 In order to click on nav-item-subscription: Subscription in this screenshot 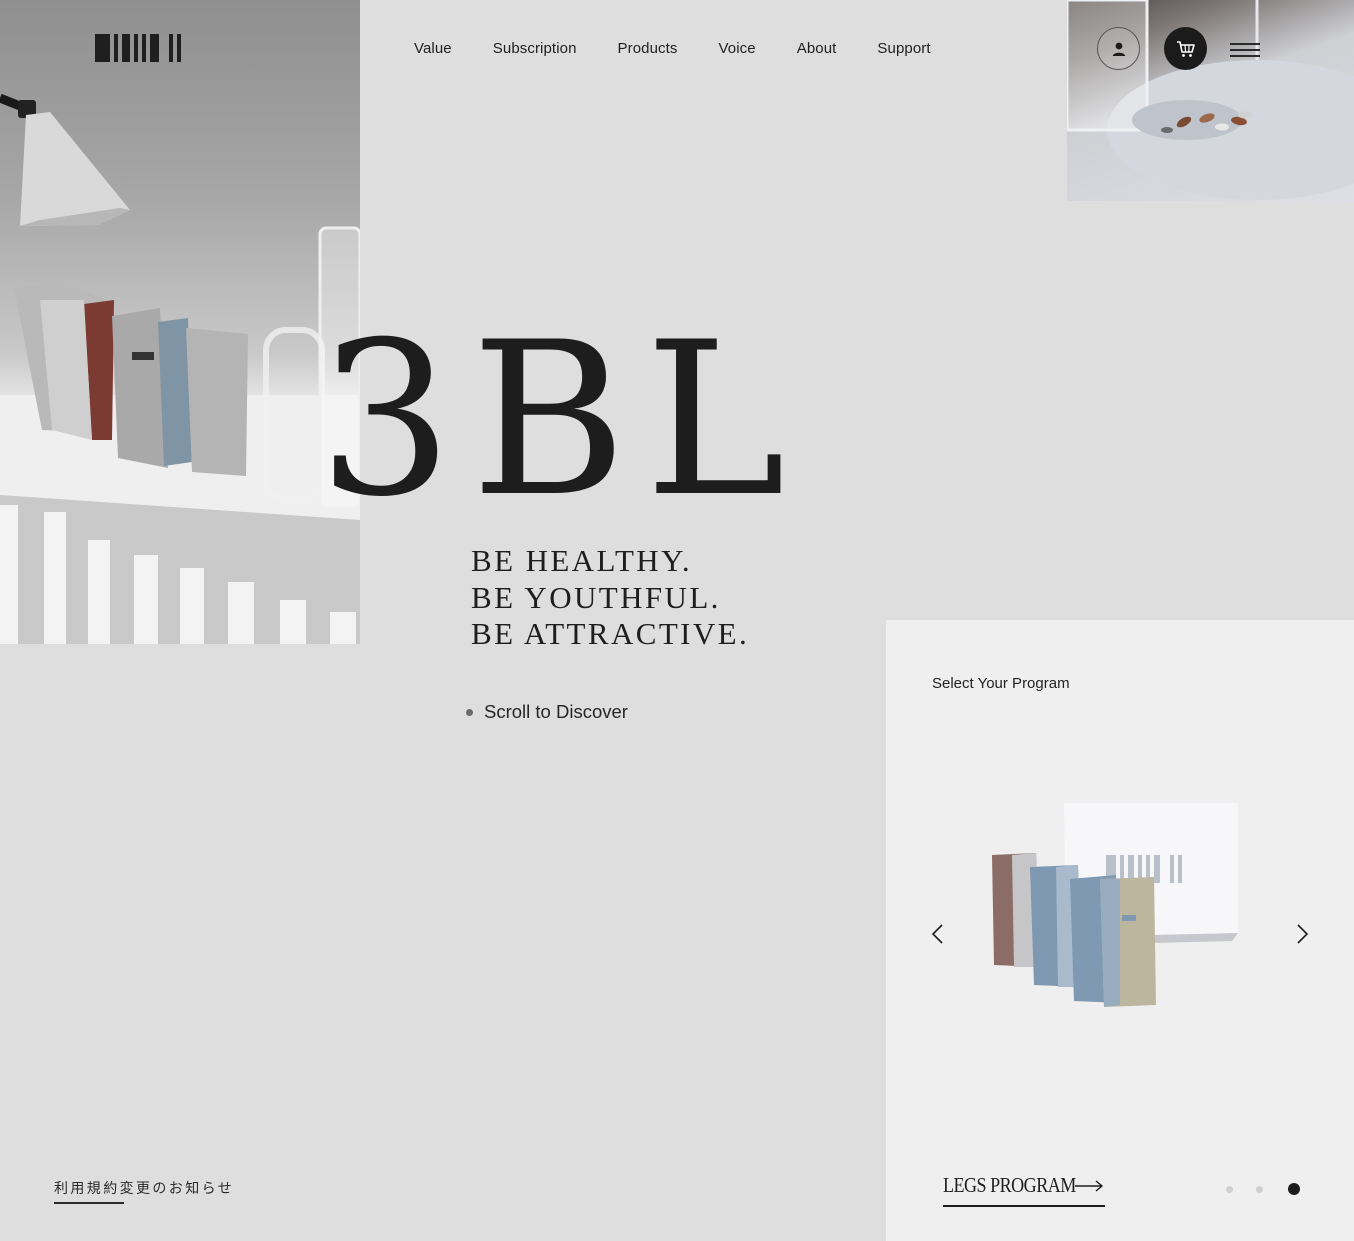, I will do `click(535, 49)`.